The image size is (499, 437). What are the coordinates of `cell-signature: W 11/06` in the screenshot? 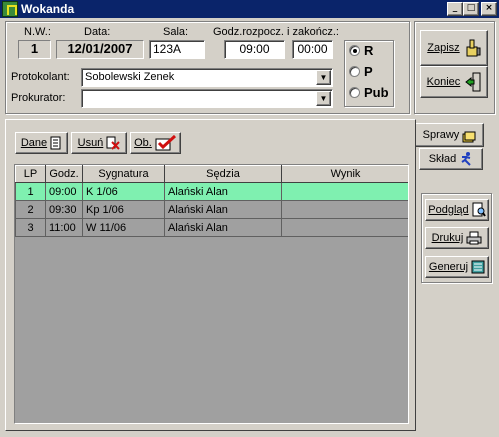 It's located at (123, 227).